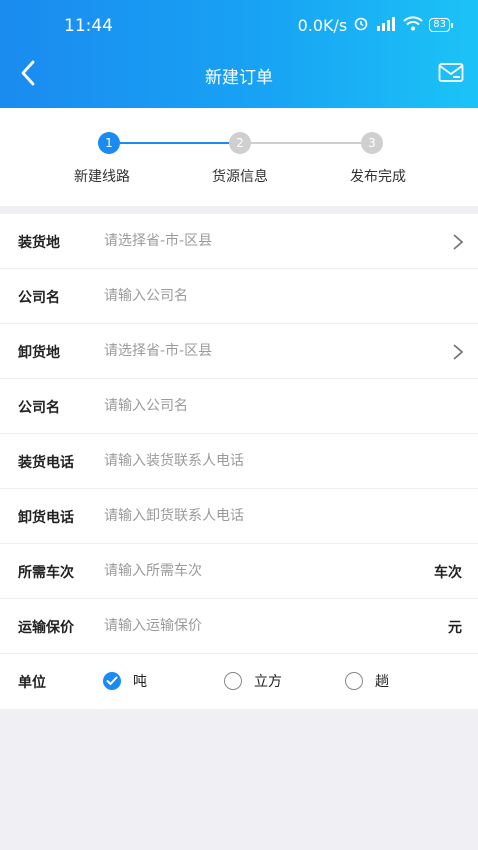 Image resolution: width=478 pixels, height=850 pixels. Describe the element at coordinates (413, 25) in the screenshot. I see `wifi-icon` at that location.